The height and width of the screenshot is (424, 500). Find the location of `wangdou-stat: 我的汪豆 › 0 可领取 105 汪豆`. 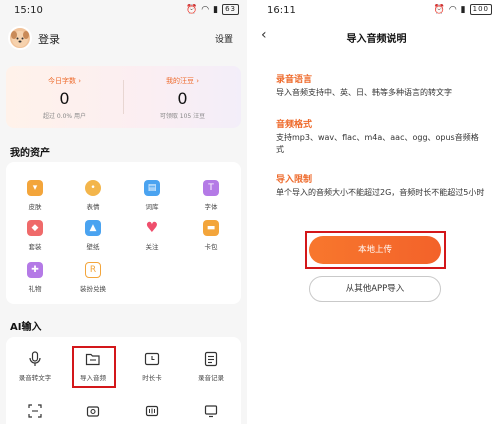

wangdou-stat: 我的汪豆 › 0 可领取 105 汪豆 is located at coordinates (182, 97).